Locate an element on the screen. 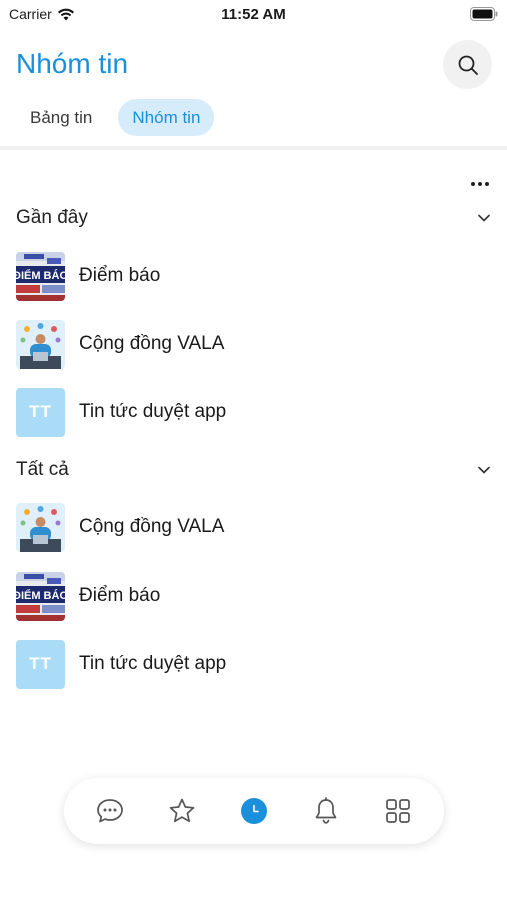 The image size is (507, 900). search-icon is located at coordinates (468, 65).